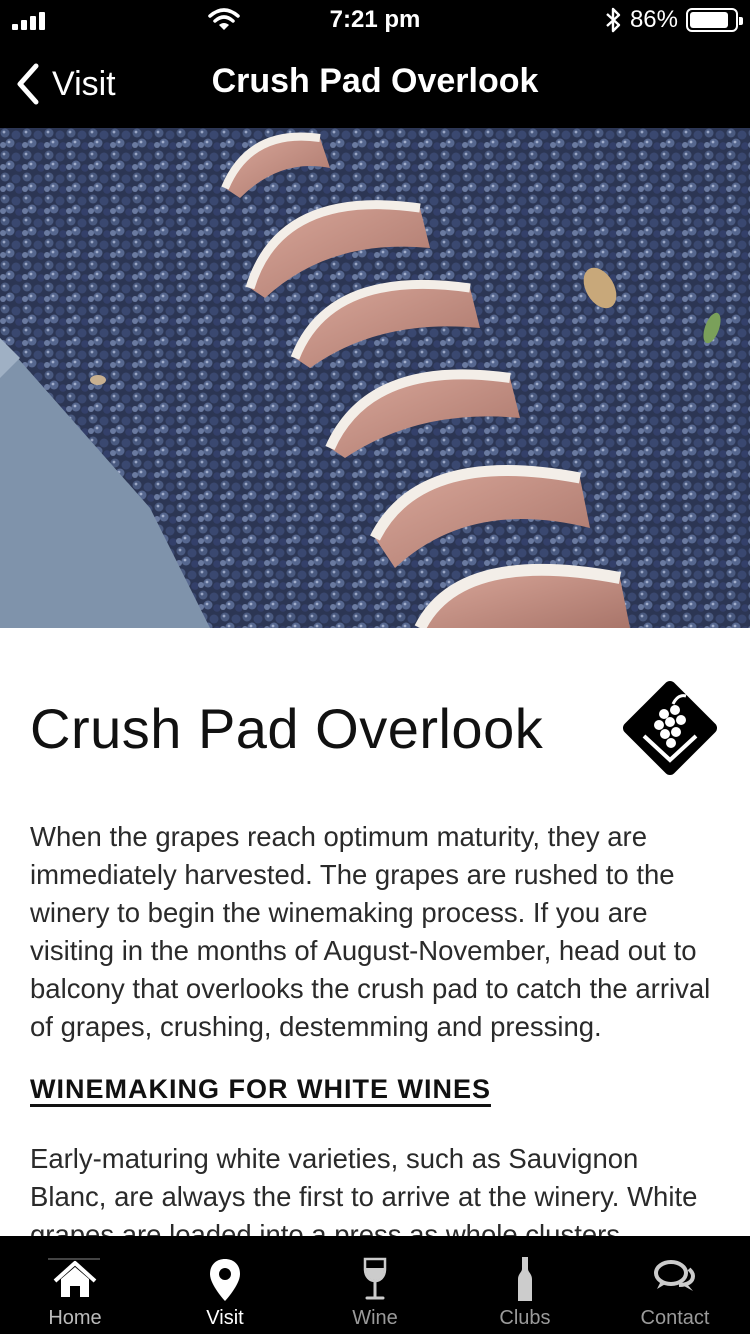 This screenshot has height=1334, width=750. I want to click on map-pin-icon, so click(225, 1280).